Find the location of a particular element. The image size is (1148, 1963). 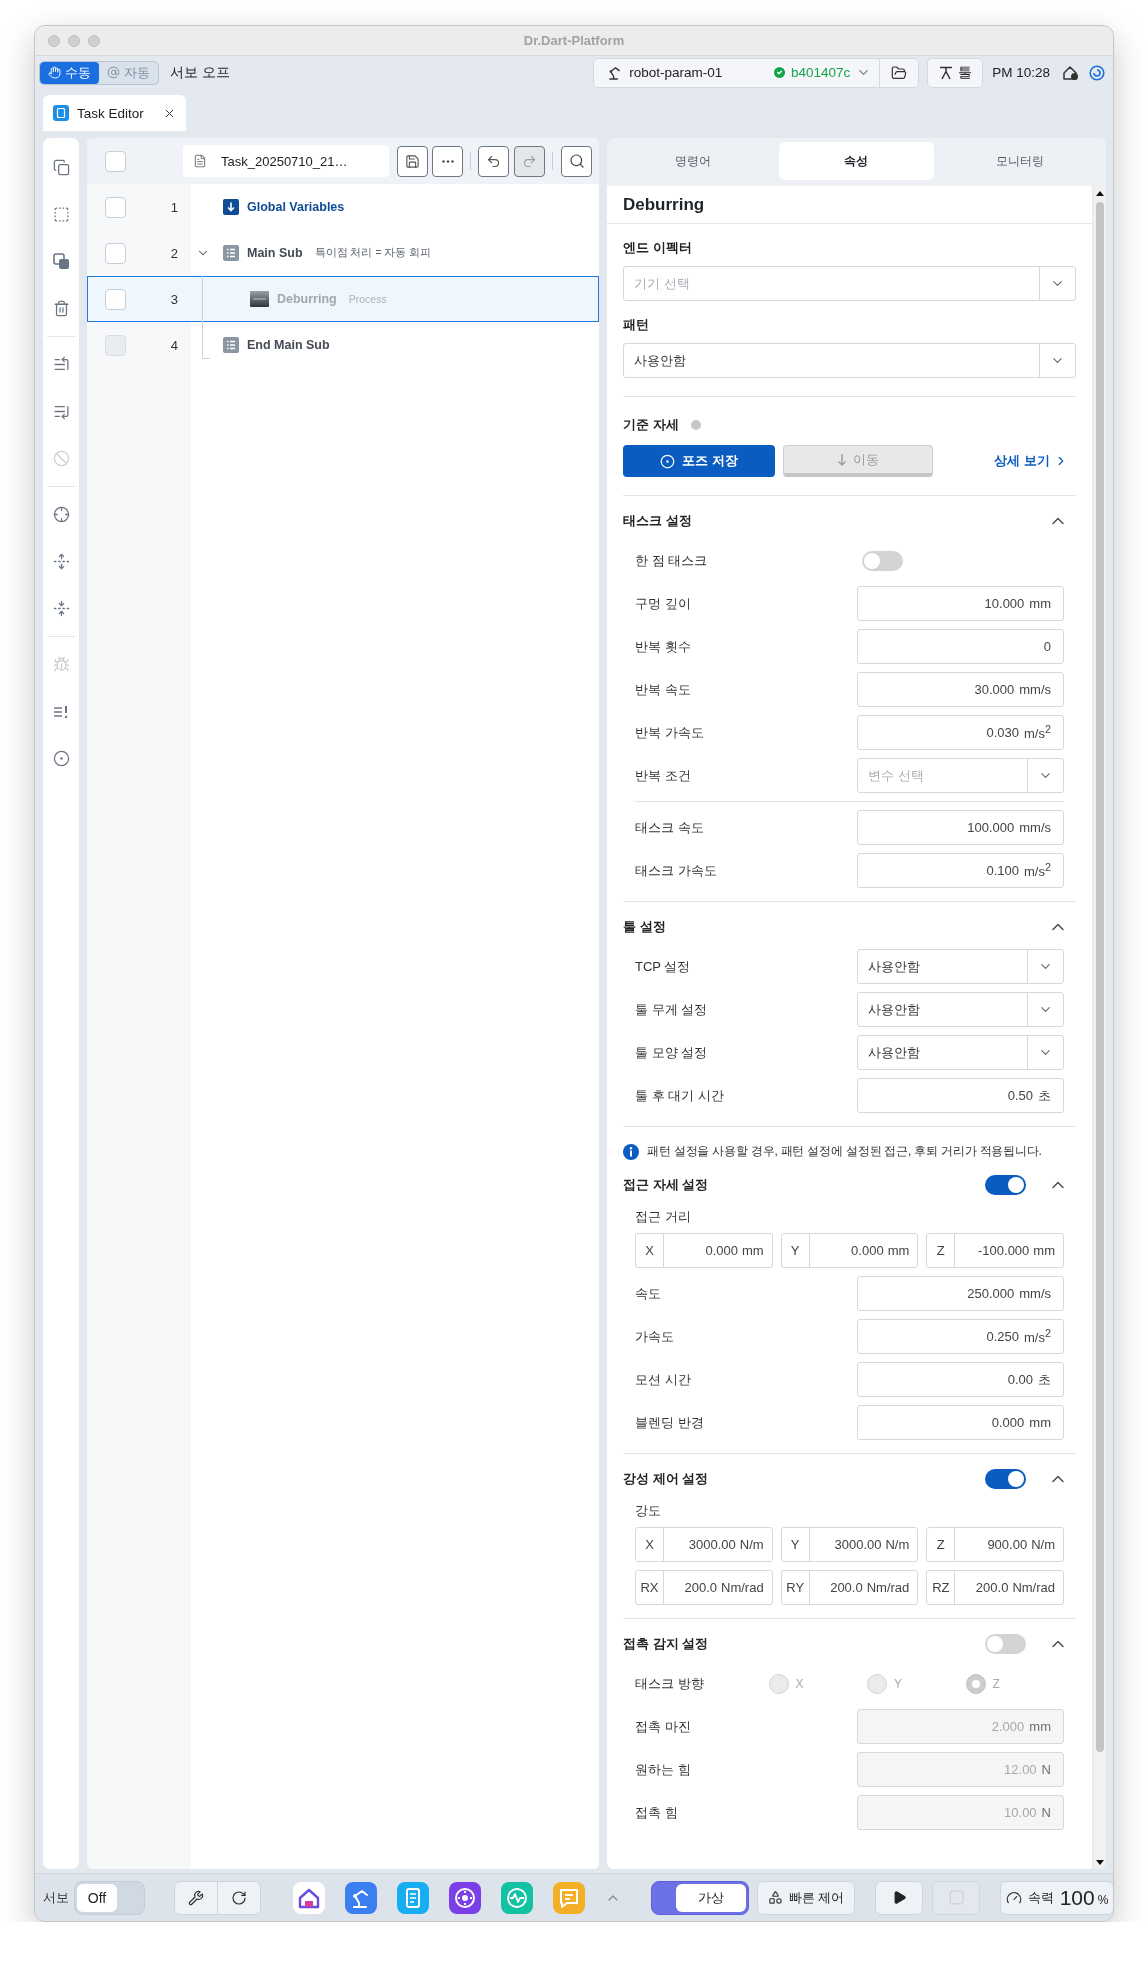

number-field: 100.000 mm/s is located at coordinates (960, 827).